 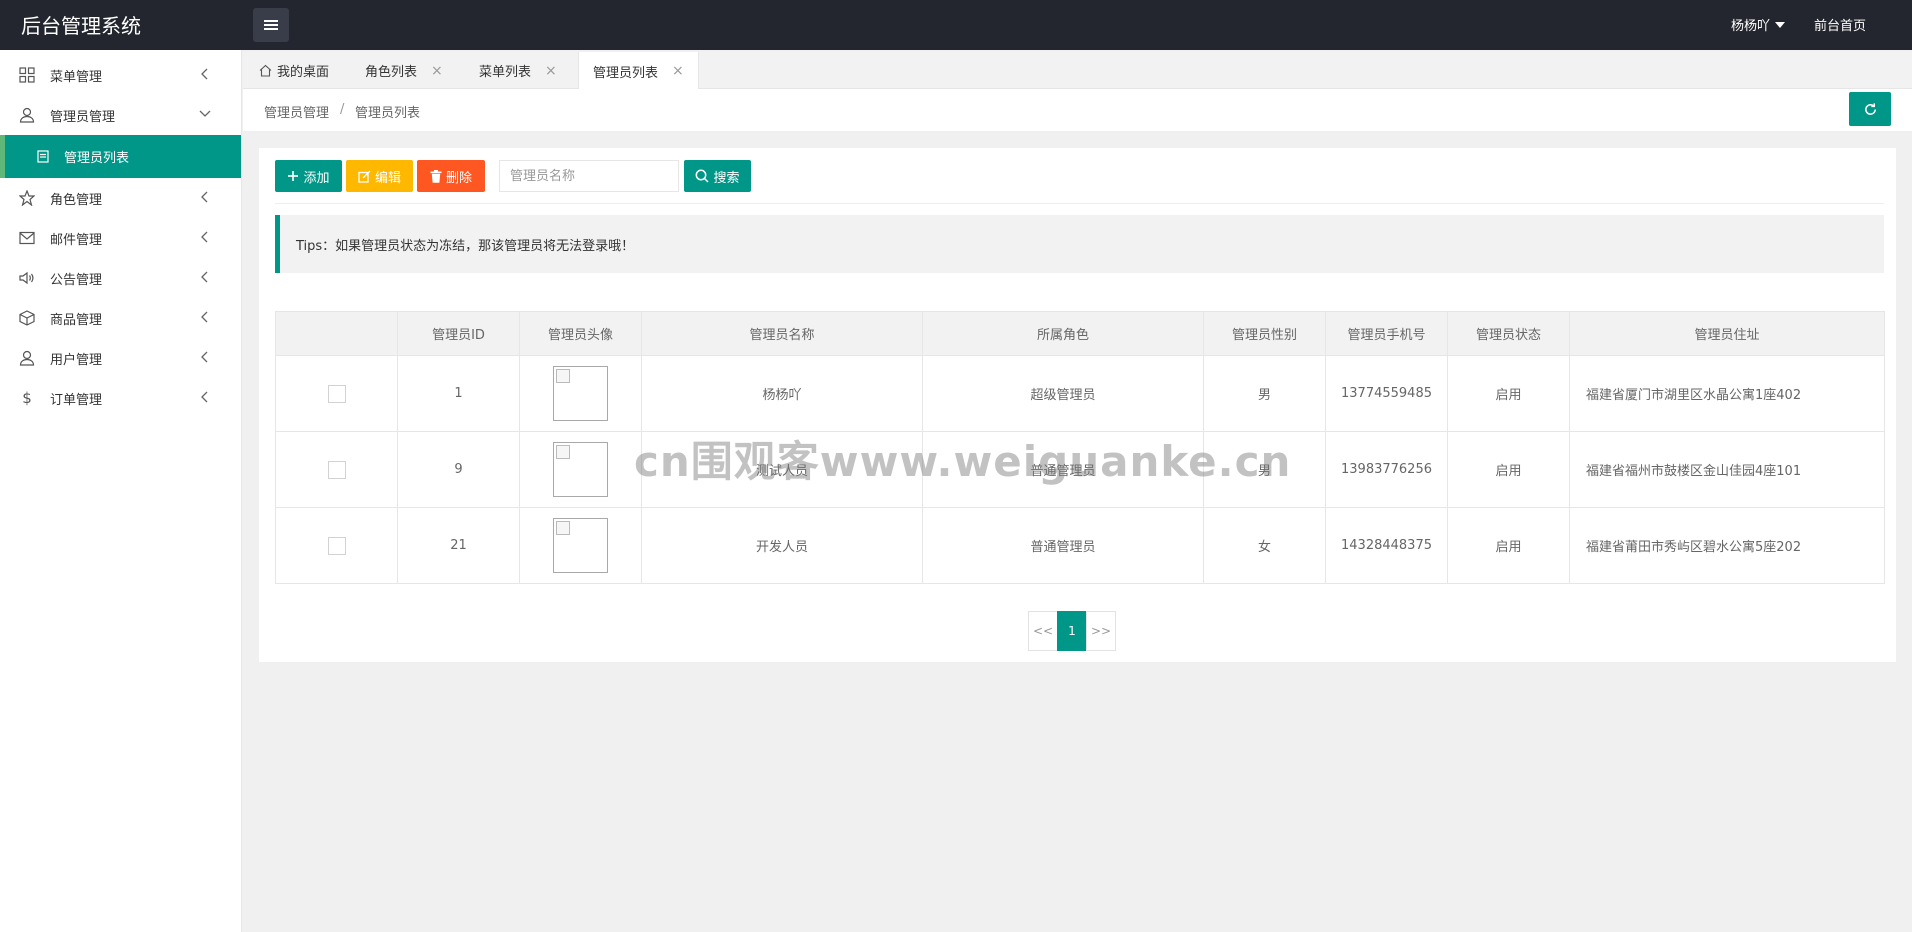 What do you see at coordinates (458, 545) in the screenshot?
I see `admin-id: 21` at bounding box center [458, 545].